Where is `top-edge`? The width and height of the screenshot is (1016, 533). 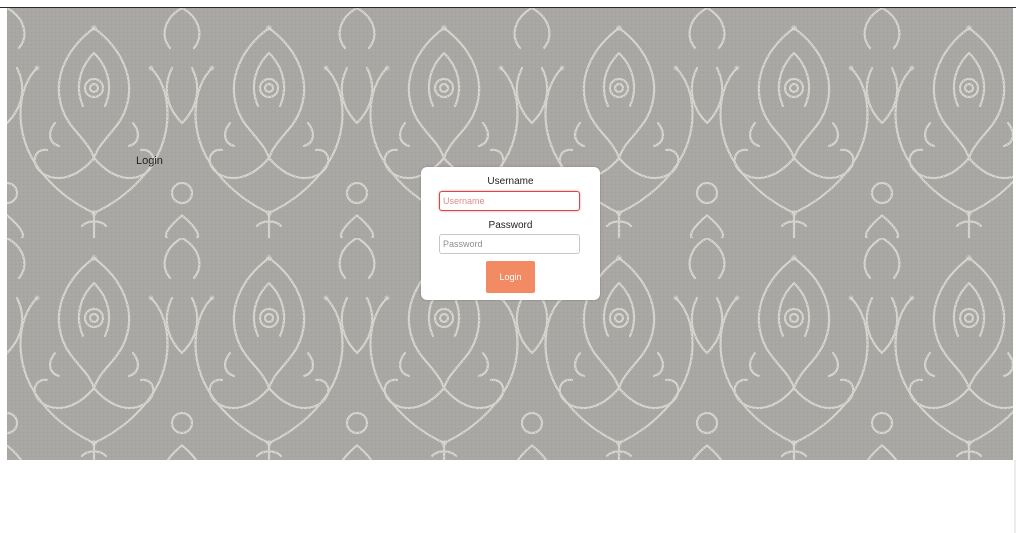 top-edge is located at coordinates (508, 4).